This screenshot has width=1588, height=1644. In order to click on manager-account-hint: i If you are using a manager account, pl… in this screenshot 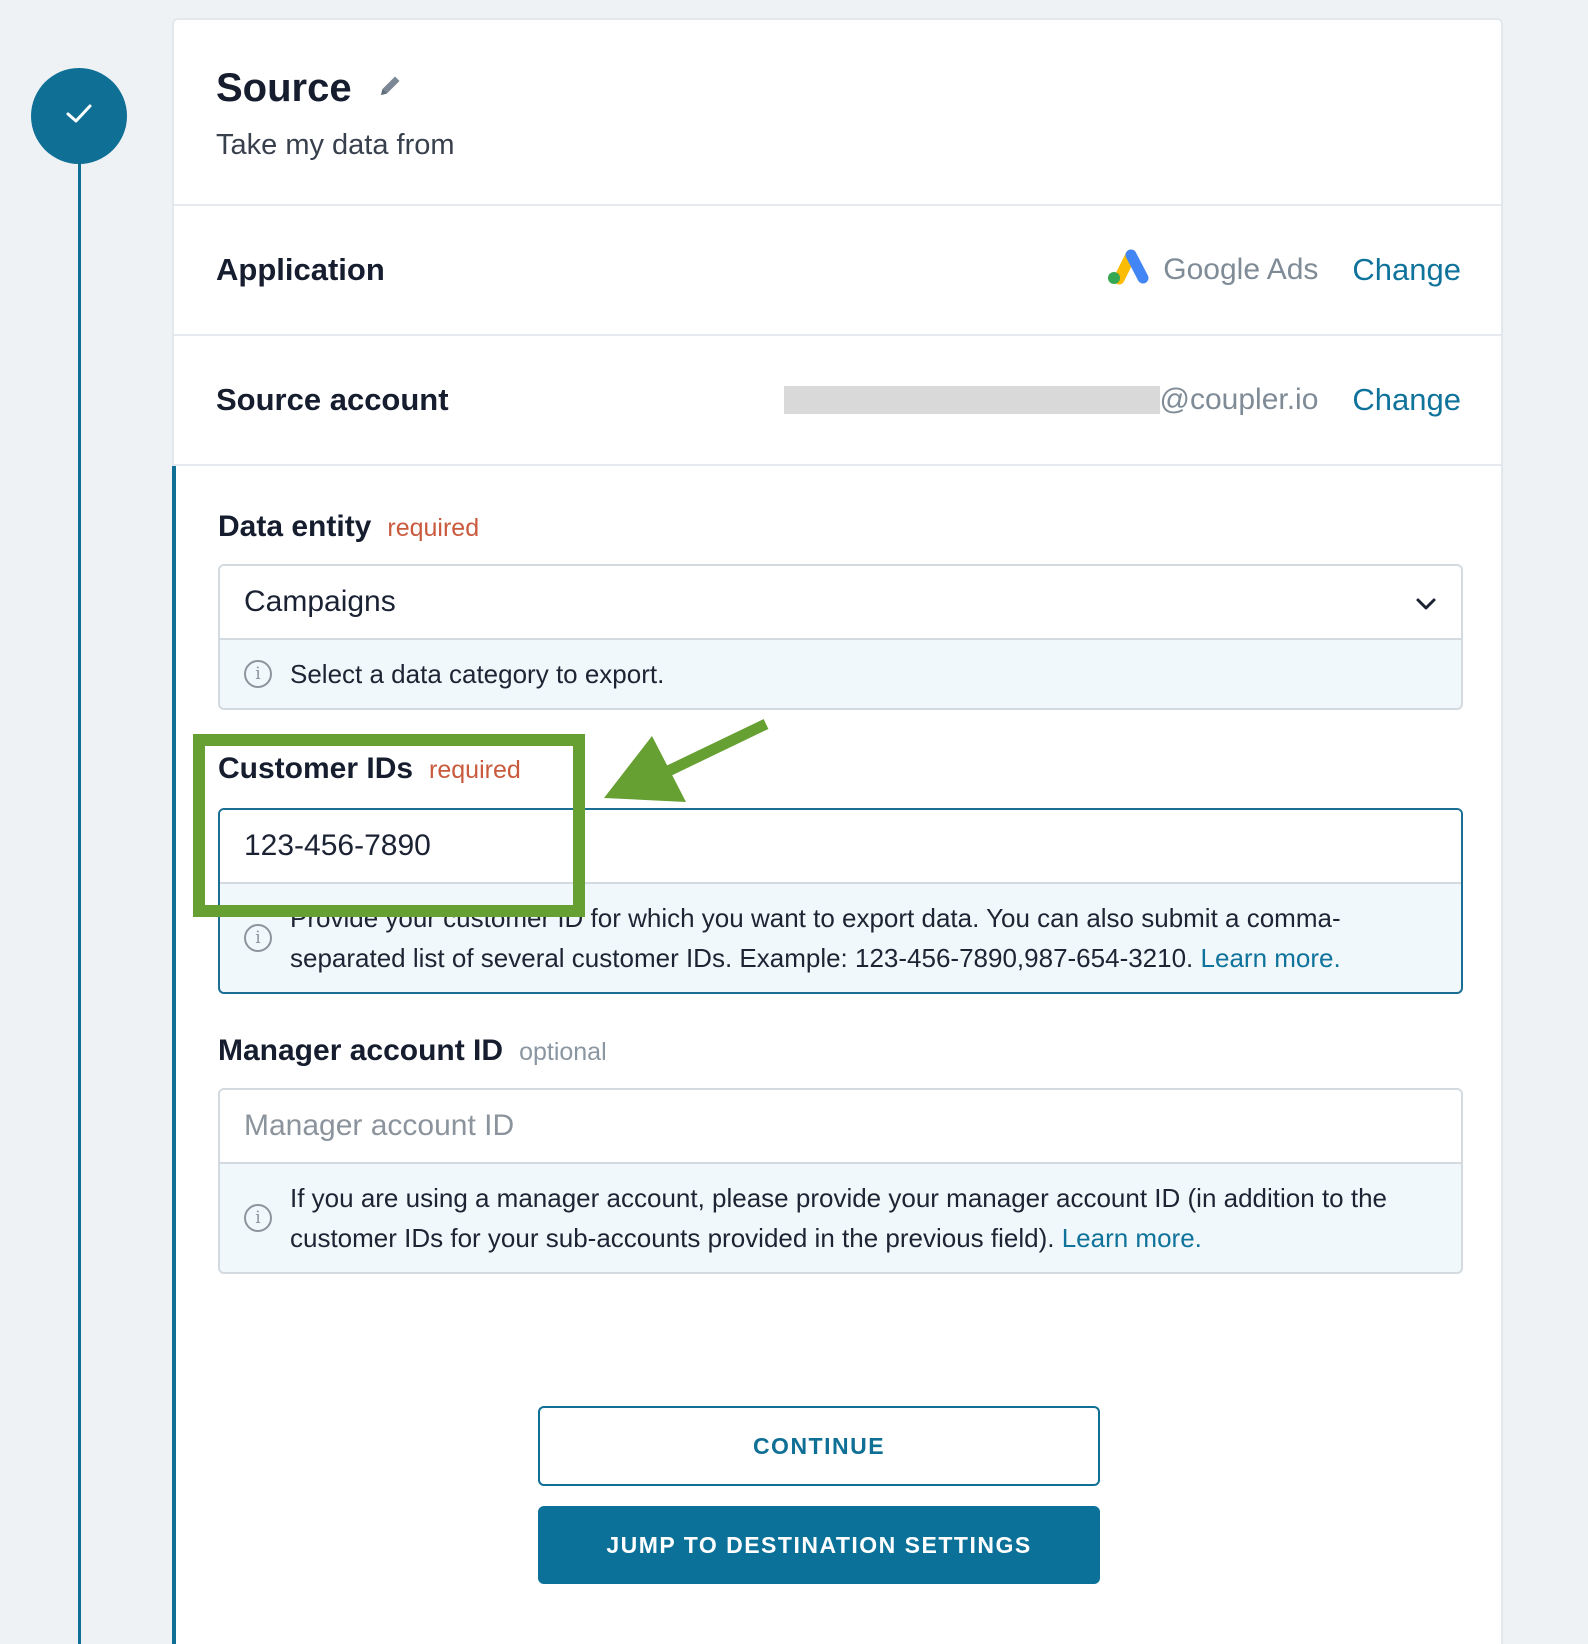, I will do `click(840, 1218)`.